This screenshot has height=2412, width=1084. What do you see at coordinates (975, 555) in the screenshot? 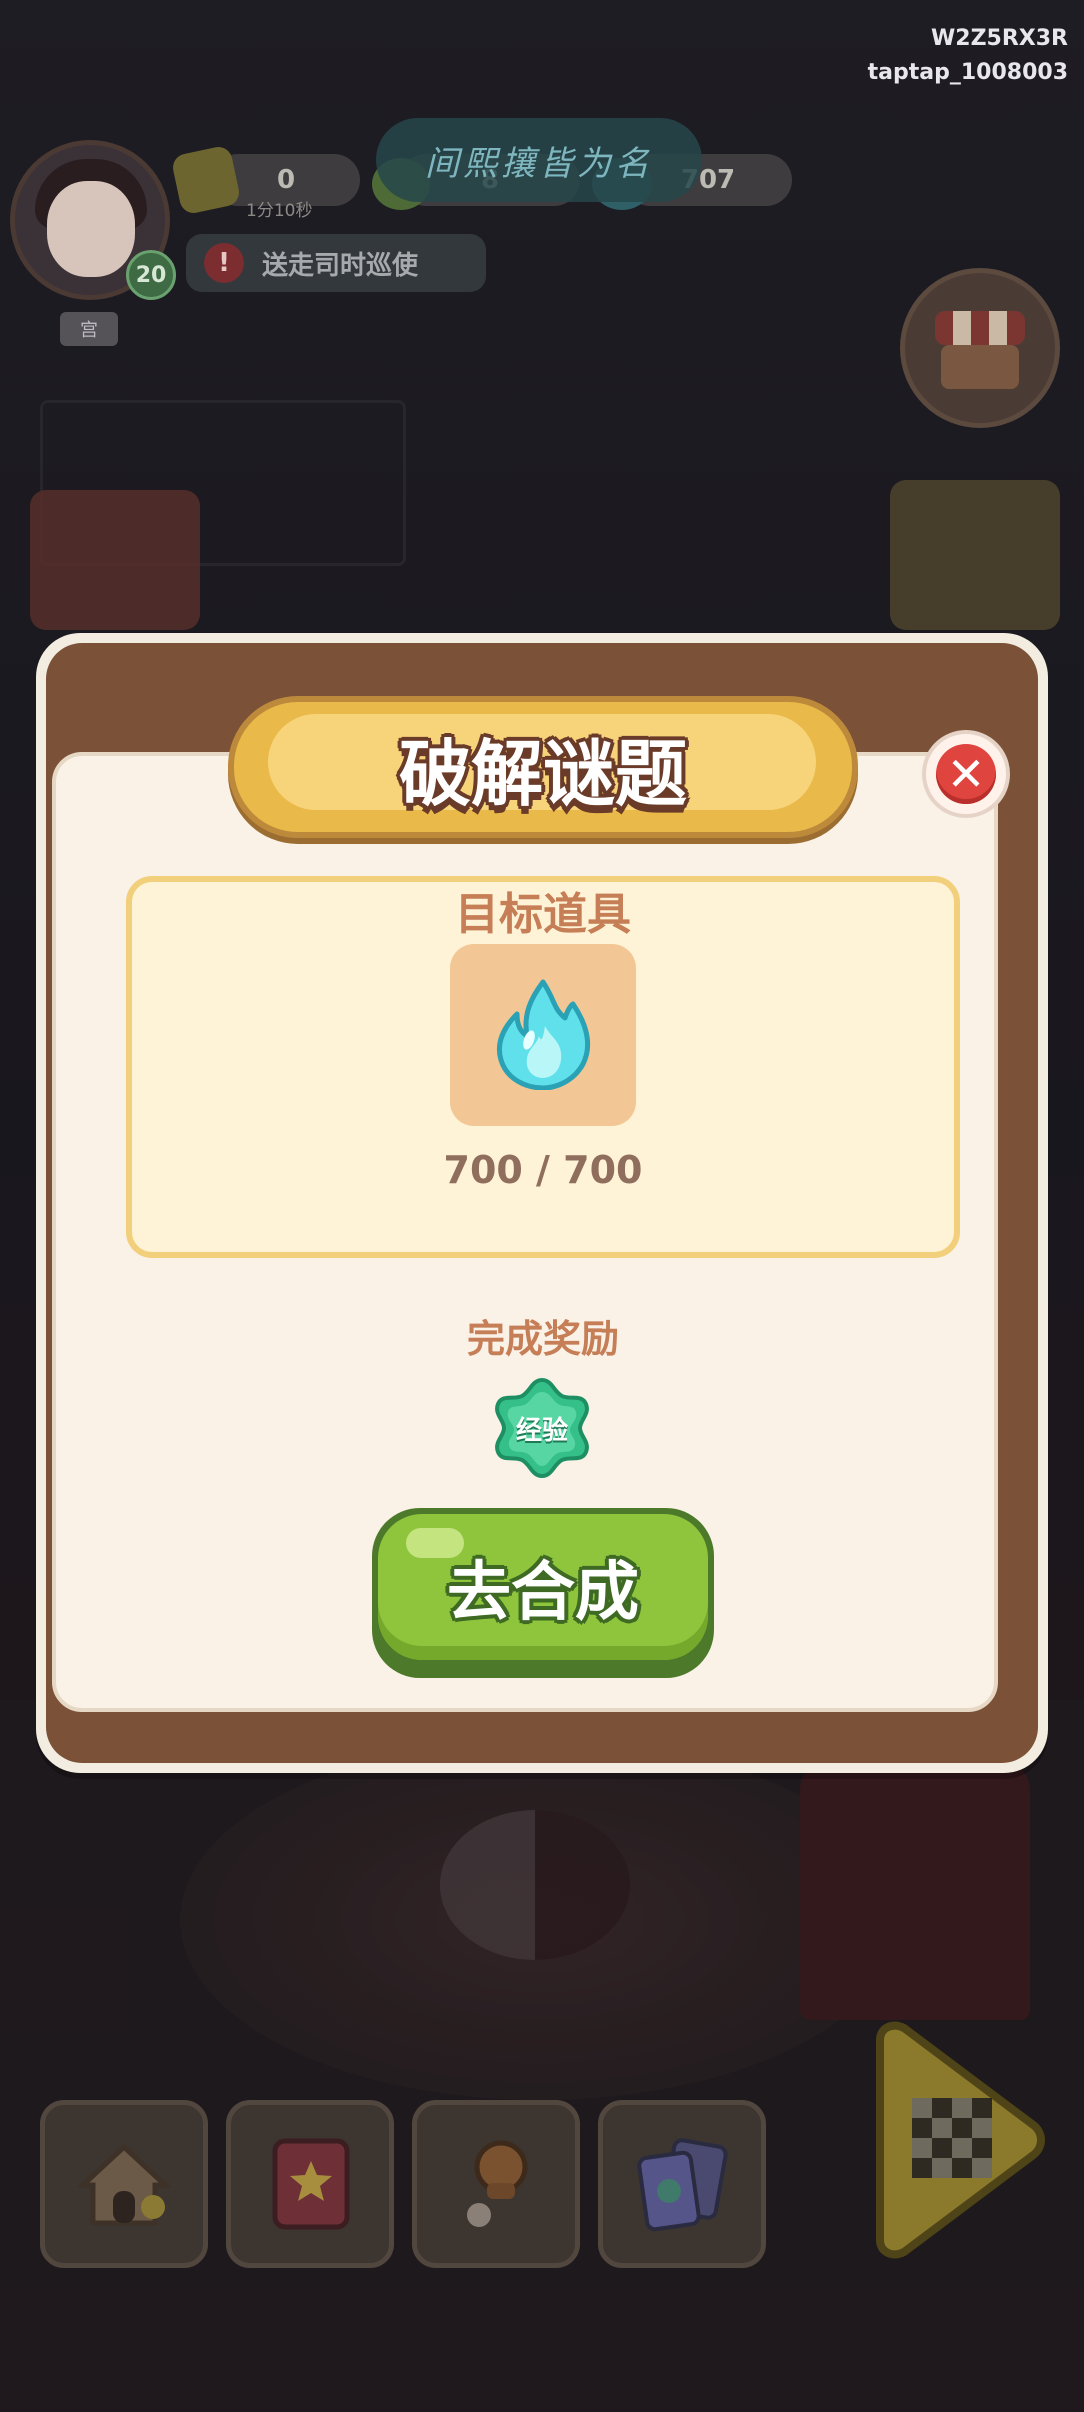
I see `guide-chest-icon` at bounding box center [975, 555].